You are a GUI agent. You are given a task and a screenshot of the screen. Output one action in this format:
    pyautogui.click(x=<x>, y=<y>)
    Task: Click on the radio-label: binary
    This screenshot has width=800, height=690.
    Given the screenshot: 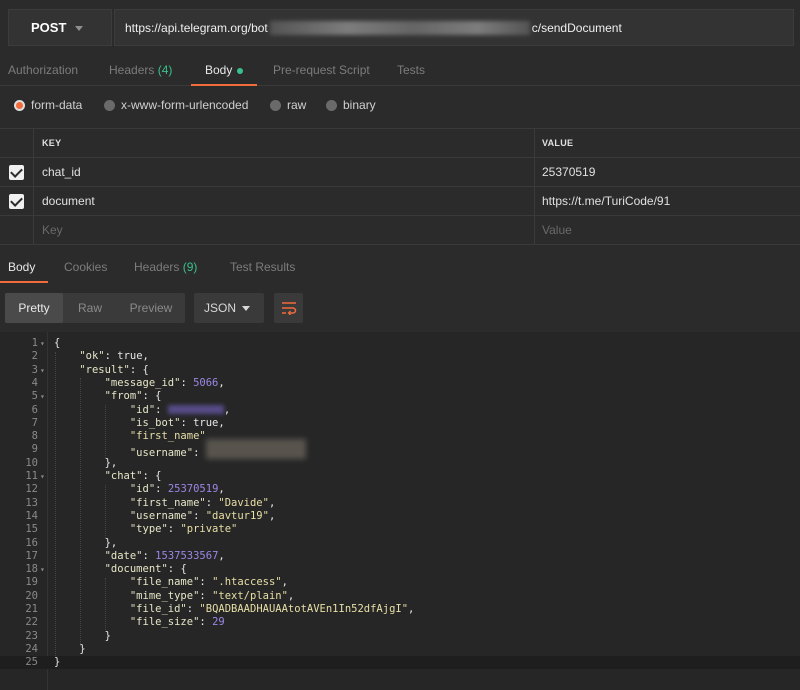 What is the action you would take?
    pyautogui.click(x=359, y=105)
    